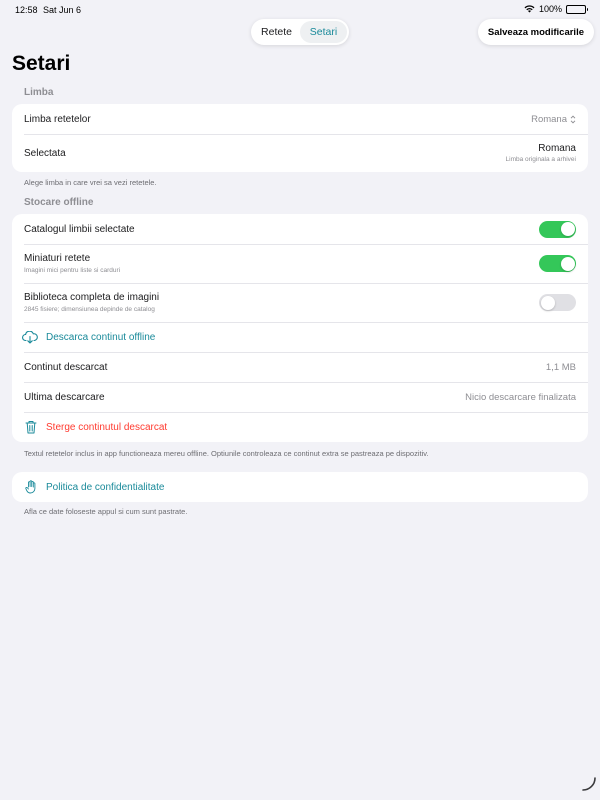 The image size is (600, 800). I want to click on download-action: Descarca continut offline, so click(89, 337).